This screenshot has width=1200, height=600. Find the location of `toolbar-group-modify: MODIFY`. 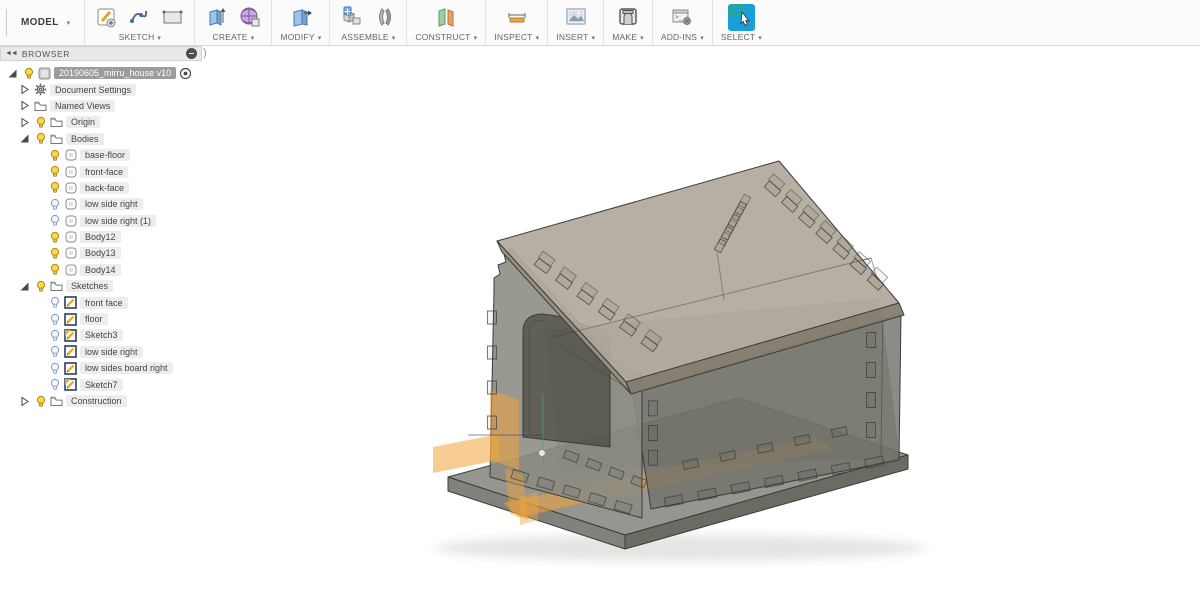

toolbar-group-modify: MODIFY is located at coordinates (300, 22).